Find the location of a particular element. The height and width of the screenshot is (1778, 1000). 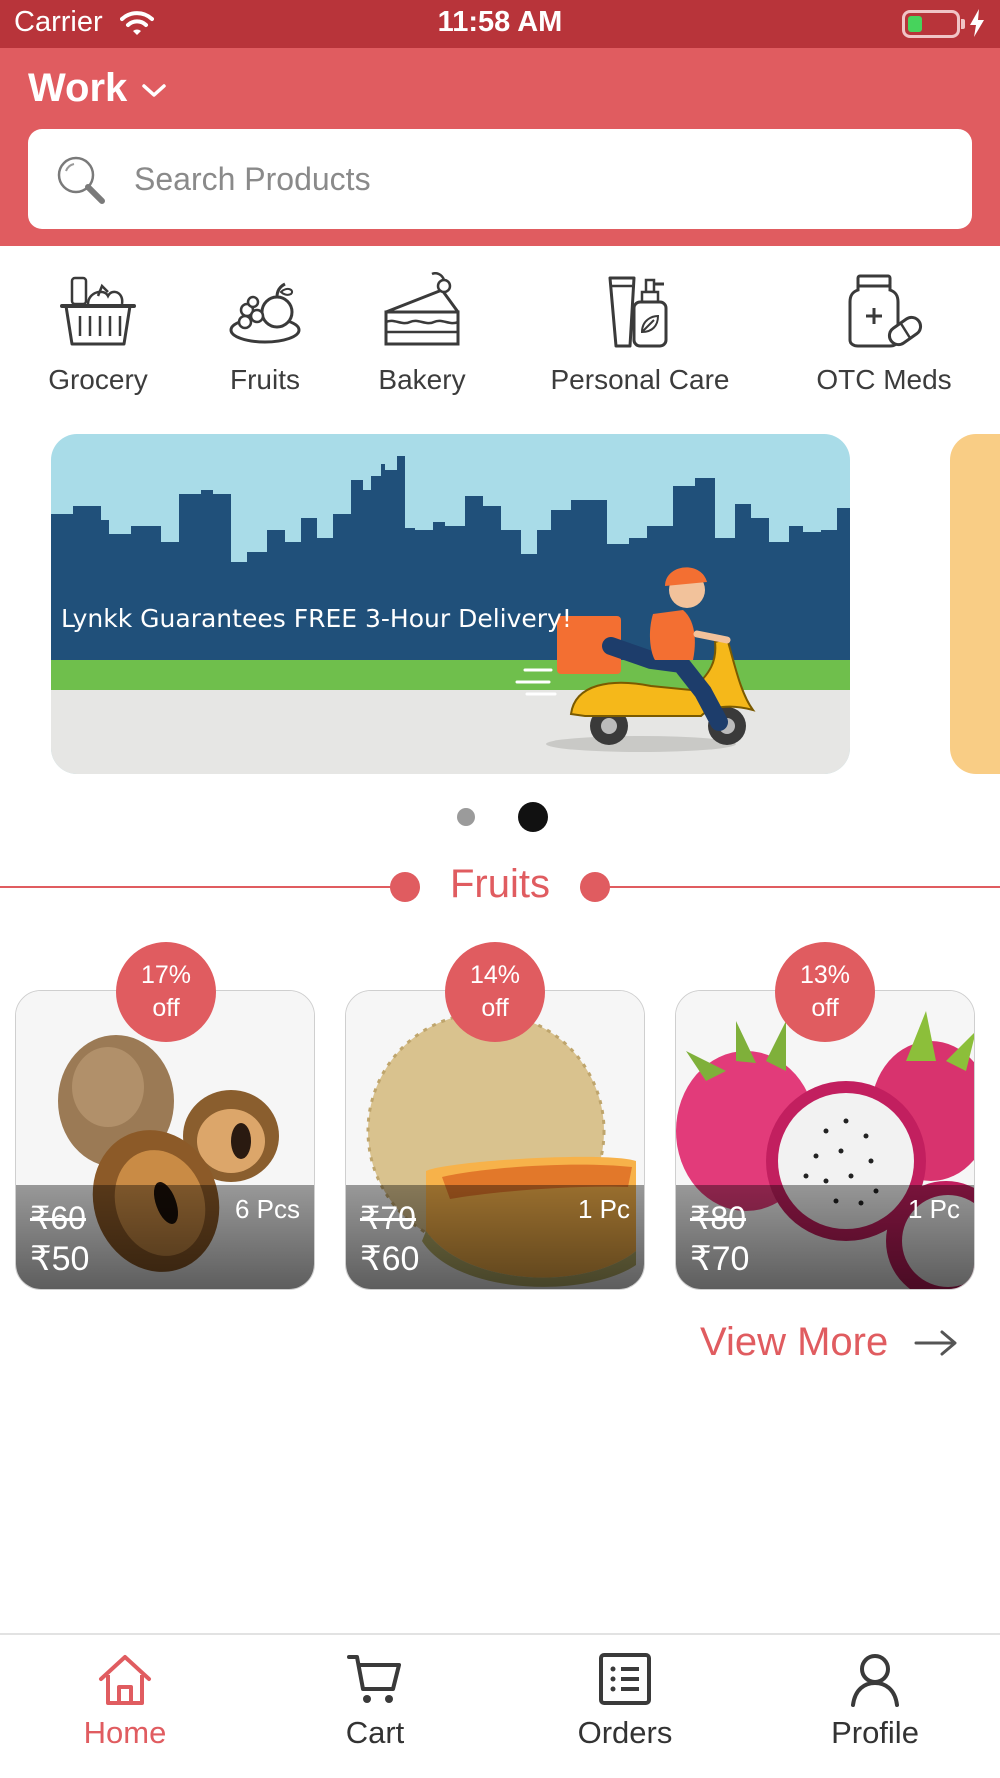

discount-percent: 13% is located at coordinates (825, 975).